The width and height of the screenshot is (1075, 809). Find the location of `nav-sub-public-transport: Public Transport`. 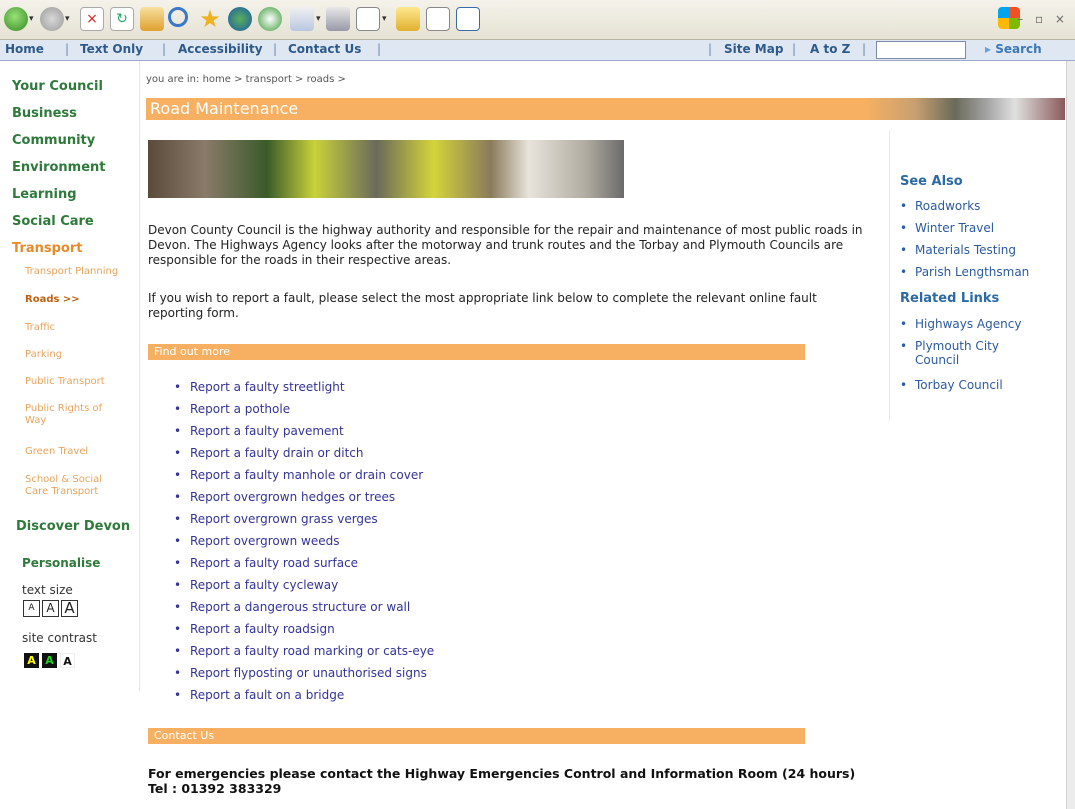

nav-sub-public-transport: Public Transport is located at coordinates (81, 382).